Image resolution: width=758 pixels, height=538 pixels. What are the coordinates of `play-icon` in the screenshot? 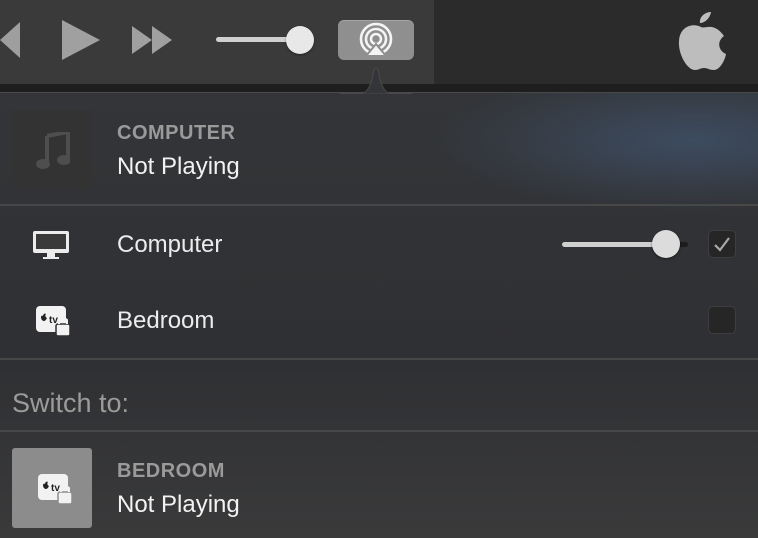 It's located at (81, 40).